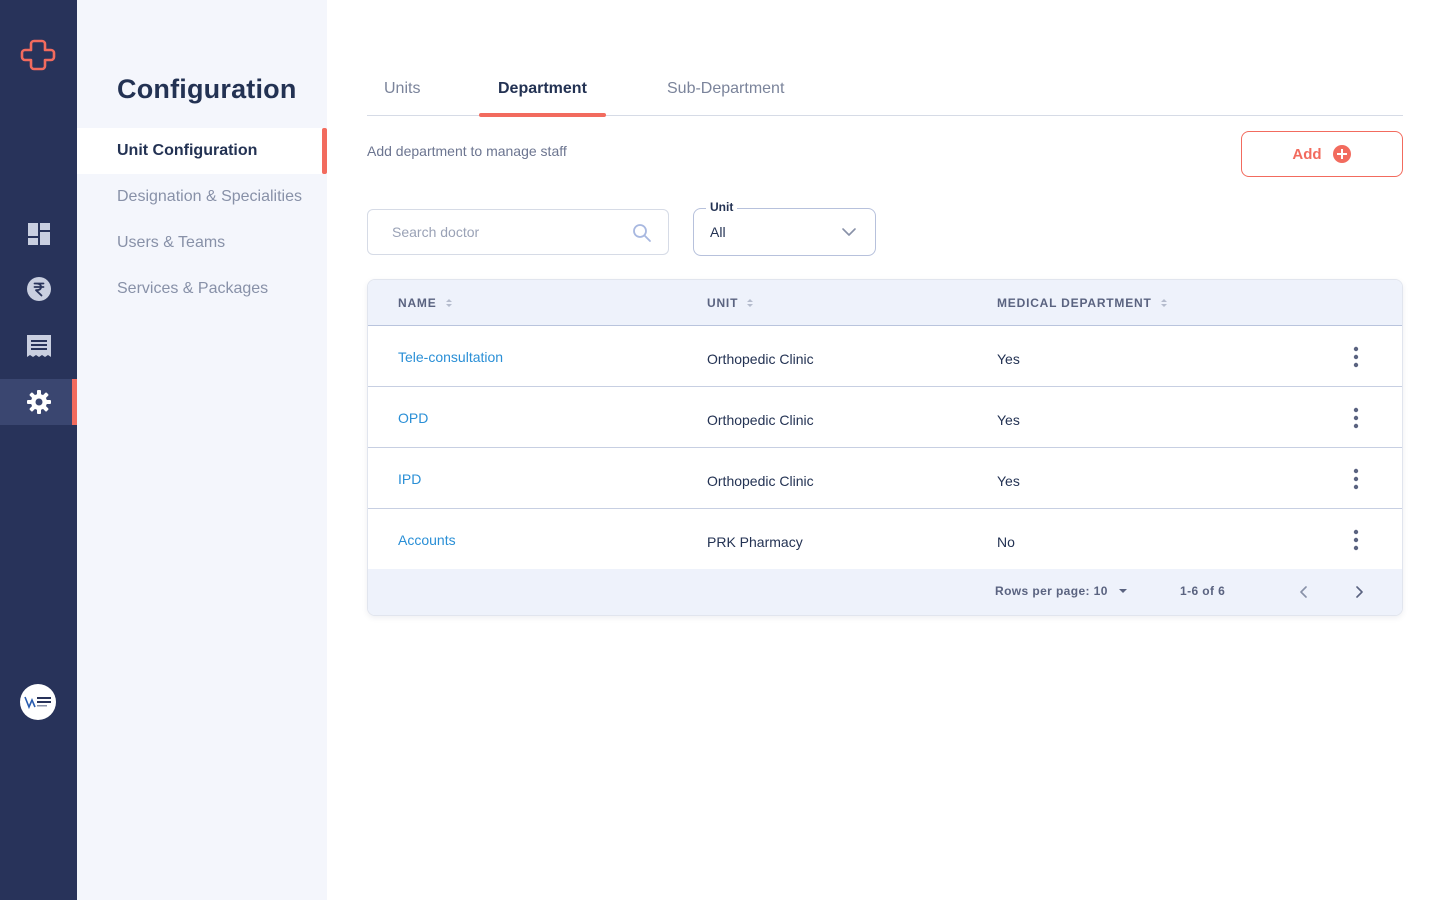 Image resolution: width=1440 pixels, height=900 pixels. I want to click on medical-department-cell: No, so click(1006, 542).